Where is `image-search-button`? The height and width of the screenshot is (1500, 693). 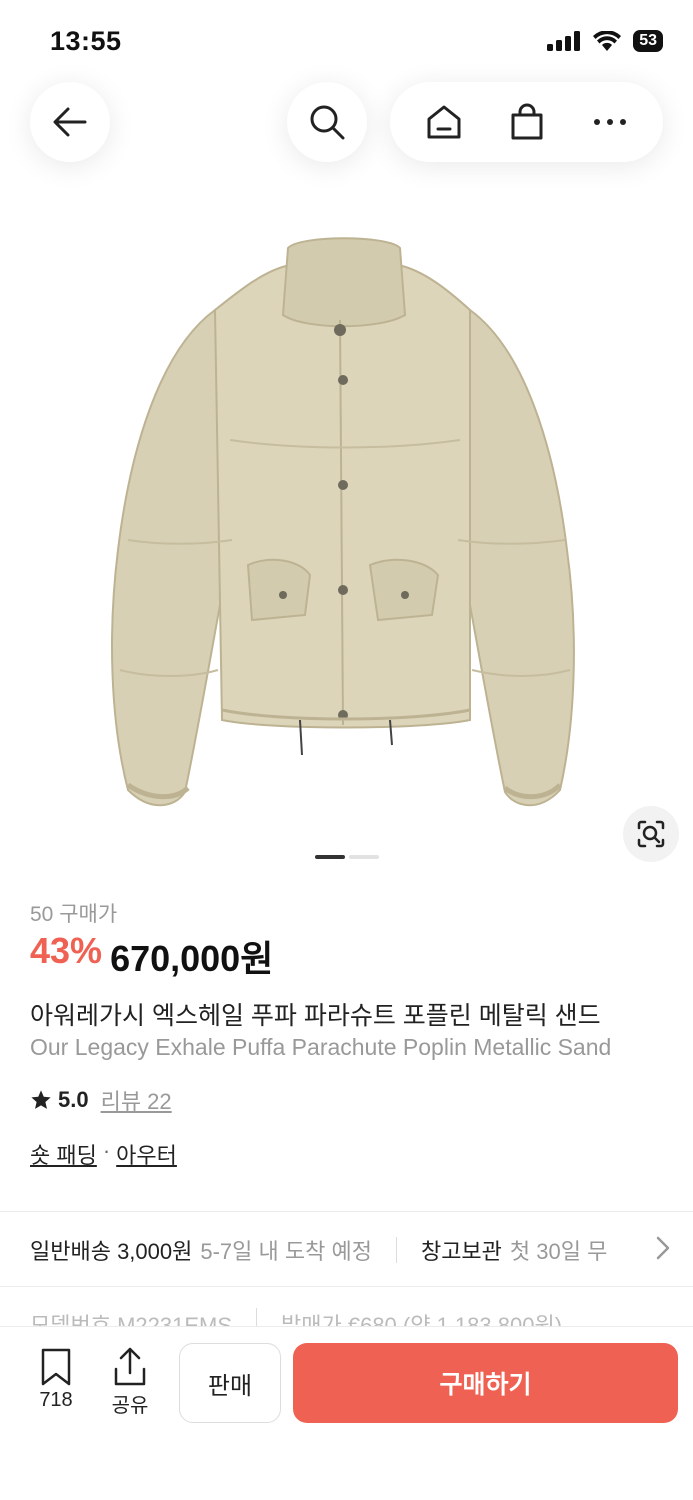
image-search-button is located at coordinates (651, 834).